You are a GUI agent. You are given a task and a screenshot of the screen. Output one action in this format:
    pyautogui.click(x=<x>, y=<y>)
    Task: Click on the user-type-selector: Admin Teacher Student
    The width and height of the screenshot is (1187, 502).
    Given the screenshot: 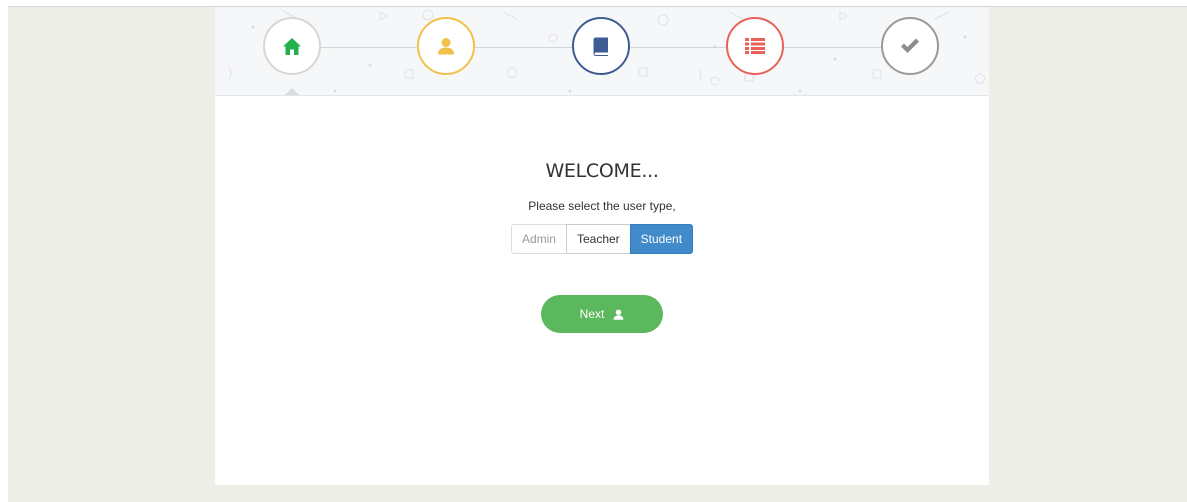 What is the action you would take?
    pyautogui.click(x=602, y=239)
    